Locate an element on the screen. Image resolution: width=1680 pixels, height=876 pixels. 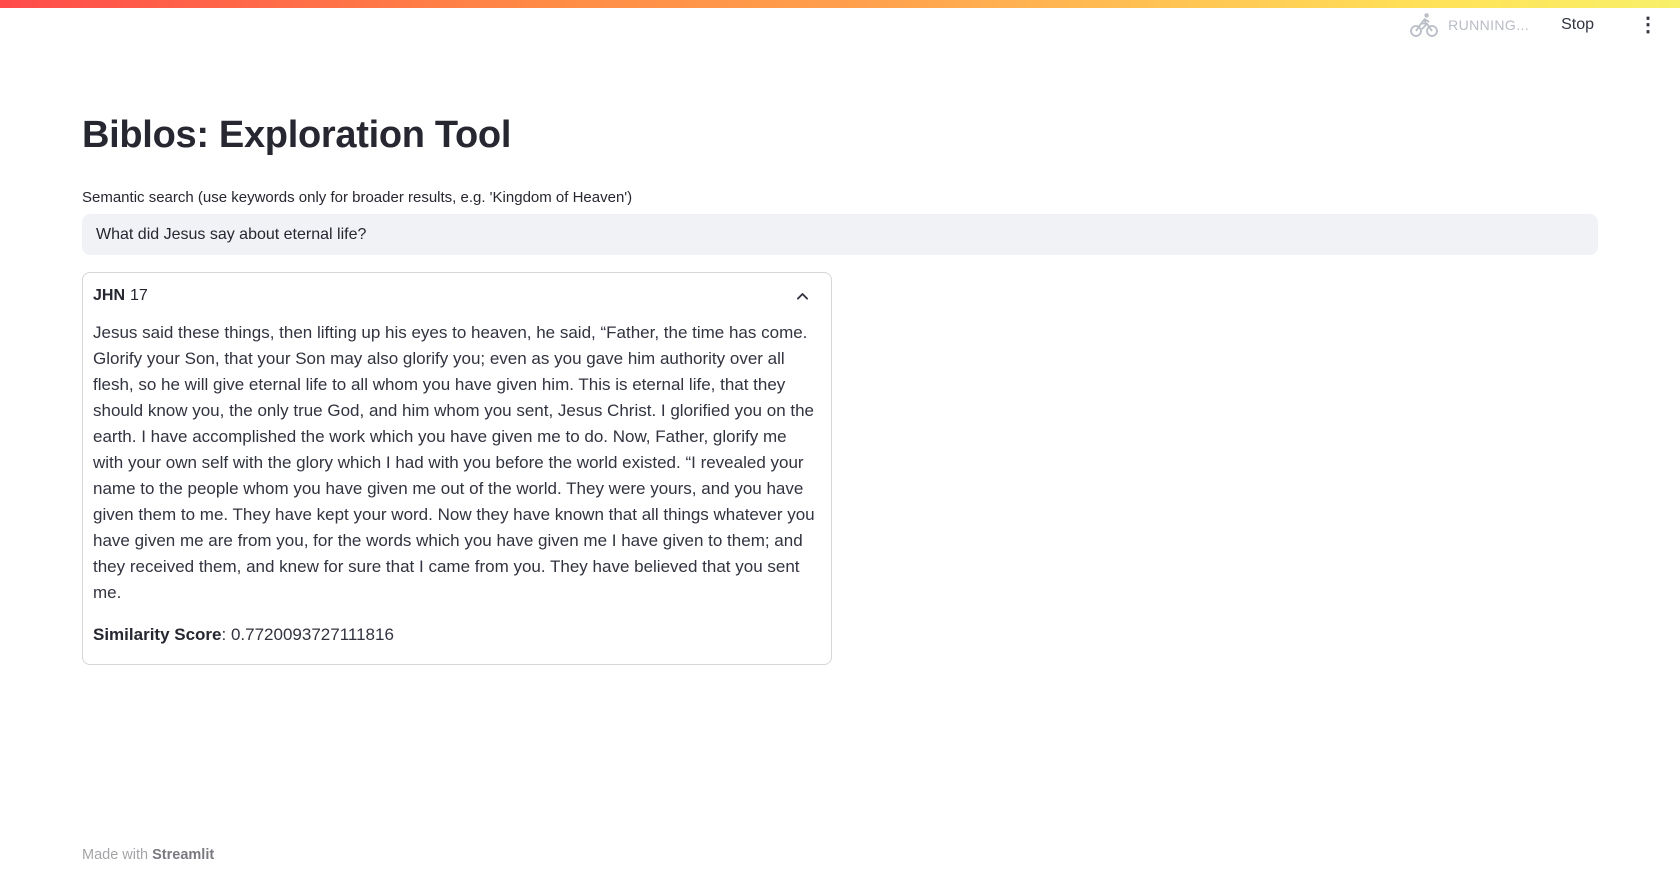
similarity-score-label: Similarity Score is located at coordinates (157, 634).